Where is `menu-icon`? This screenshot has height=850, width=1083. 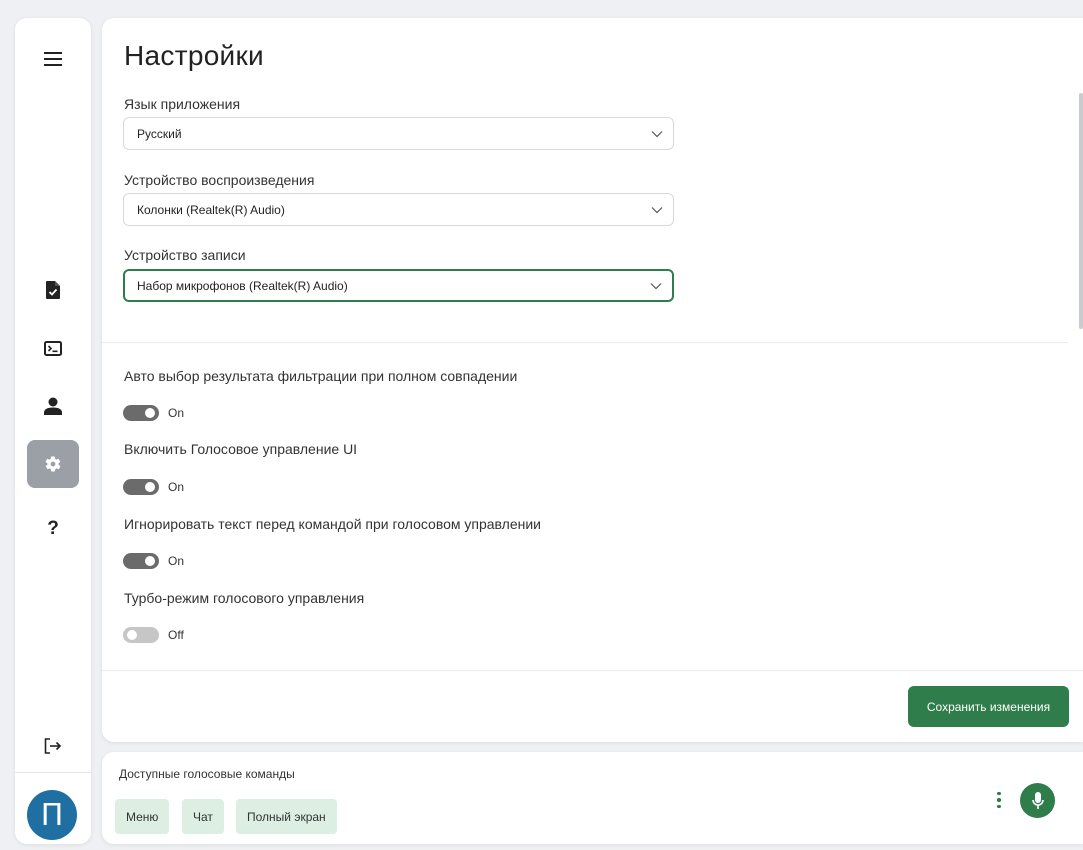 menu-icon is located at coordinates (53, 59).